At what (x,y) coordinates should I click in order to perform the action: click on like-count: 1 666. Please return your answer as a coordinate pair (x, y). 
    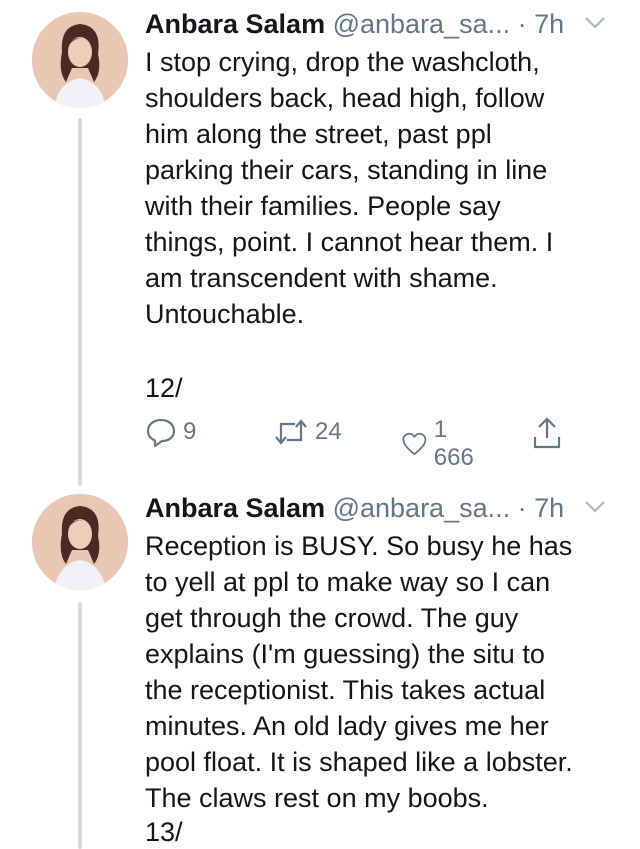
    Looking at the image, I should click on (453, 443).